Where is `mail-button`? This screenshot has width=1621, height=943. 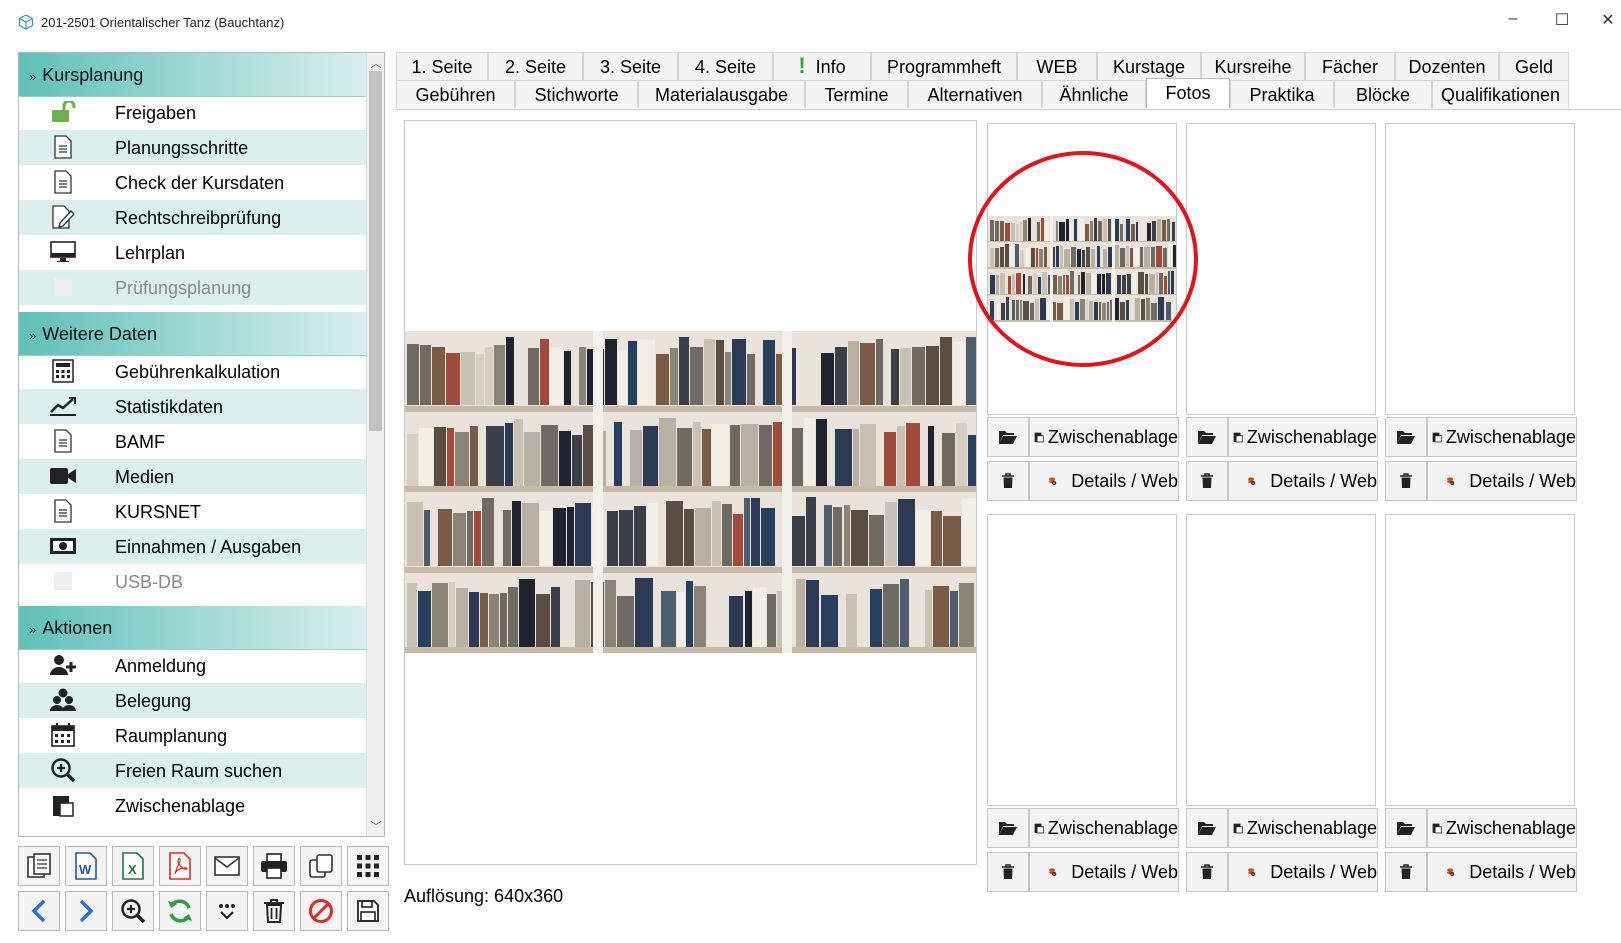
mail-button is located at coordinates (227, 866).